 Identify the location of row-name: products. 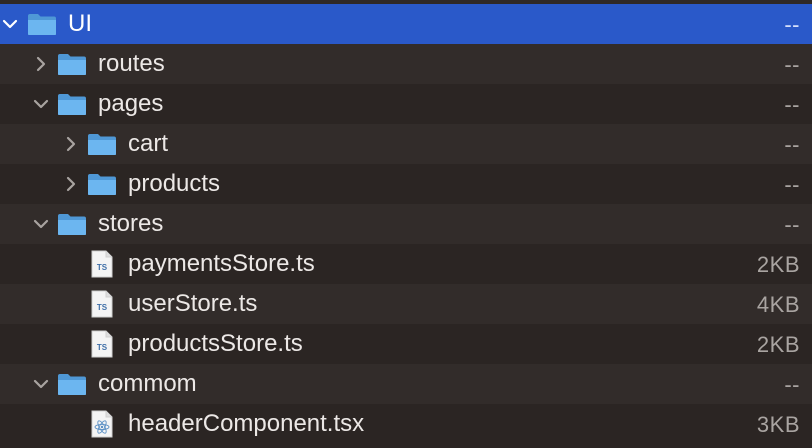
(174, 183).